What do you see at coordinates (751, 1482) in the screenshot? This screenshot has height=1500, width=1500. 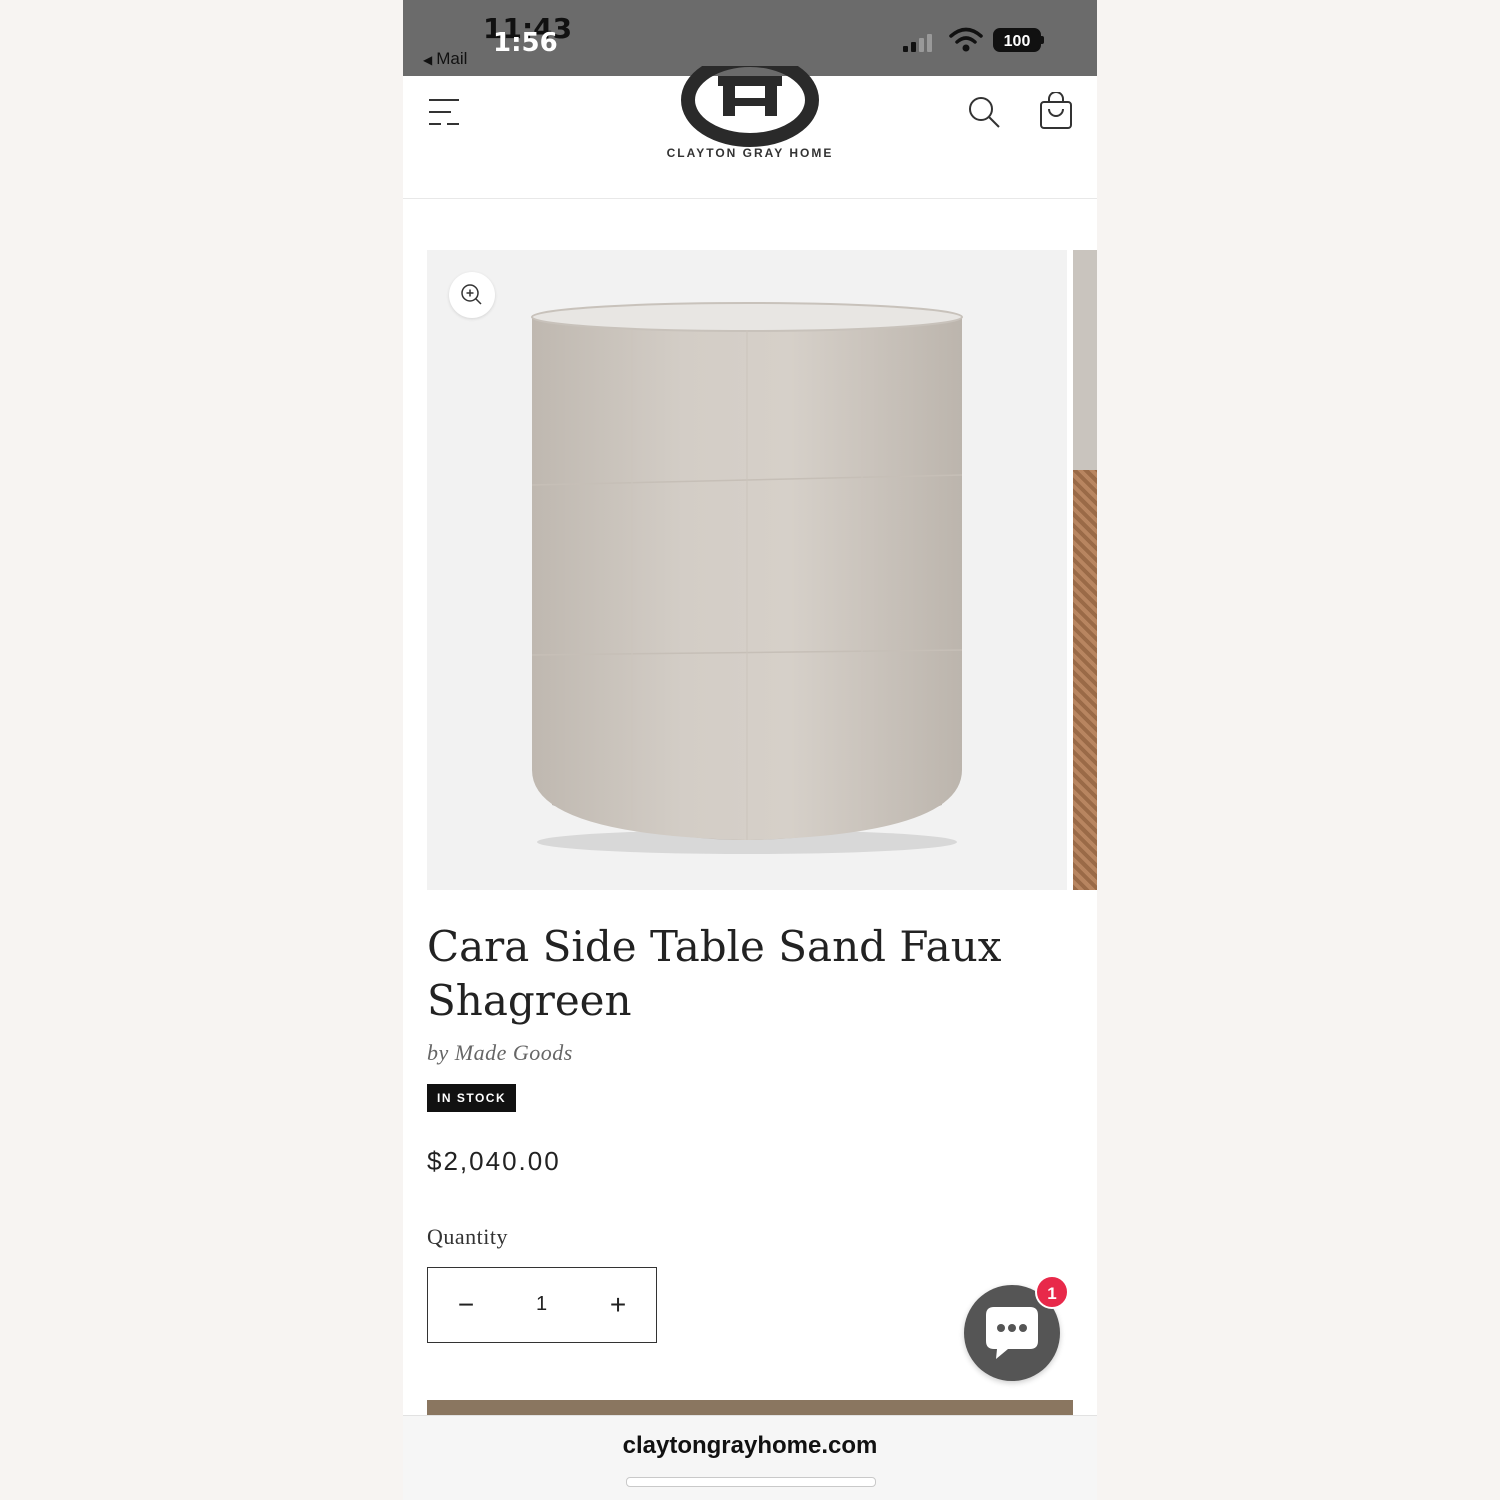 I see `home-indicator` at bounding box center [751, 1482].